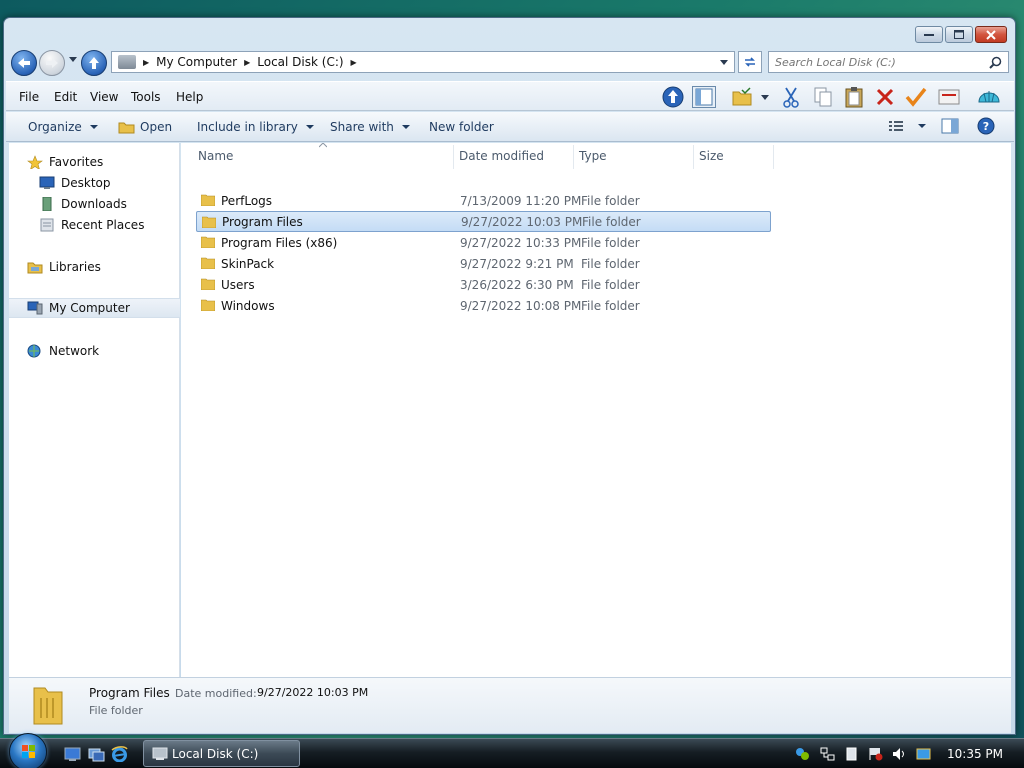 This screenshot has height=768, width=1024. I want to click on breadcrumb-local-disk: Local Disk (C:), so click(300, 62).